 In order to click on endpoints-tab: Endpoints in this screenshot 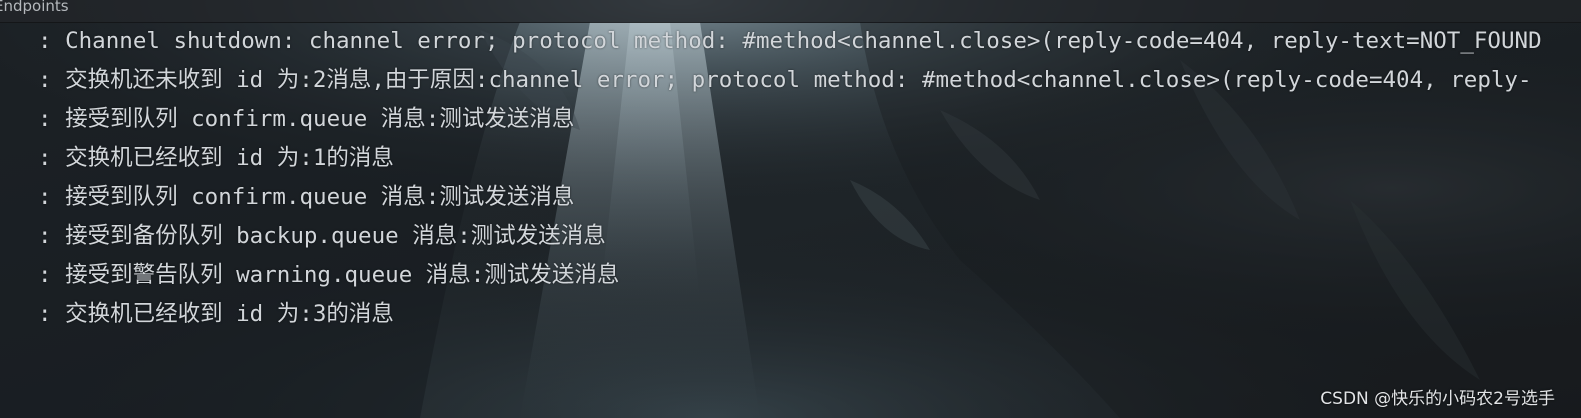, I will do `click(34, 7)`.